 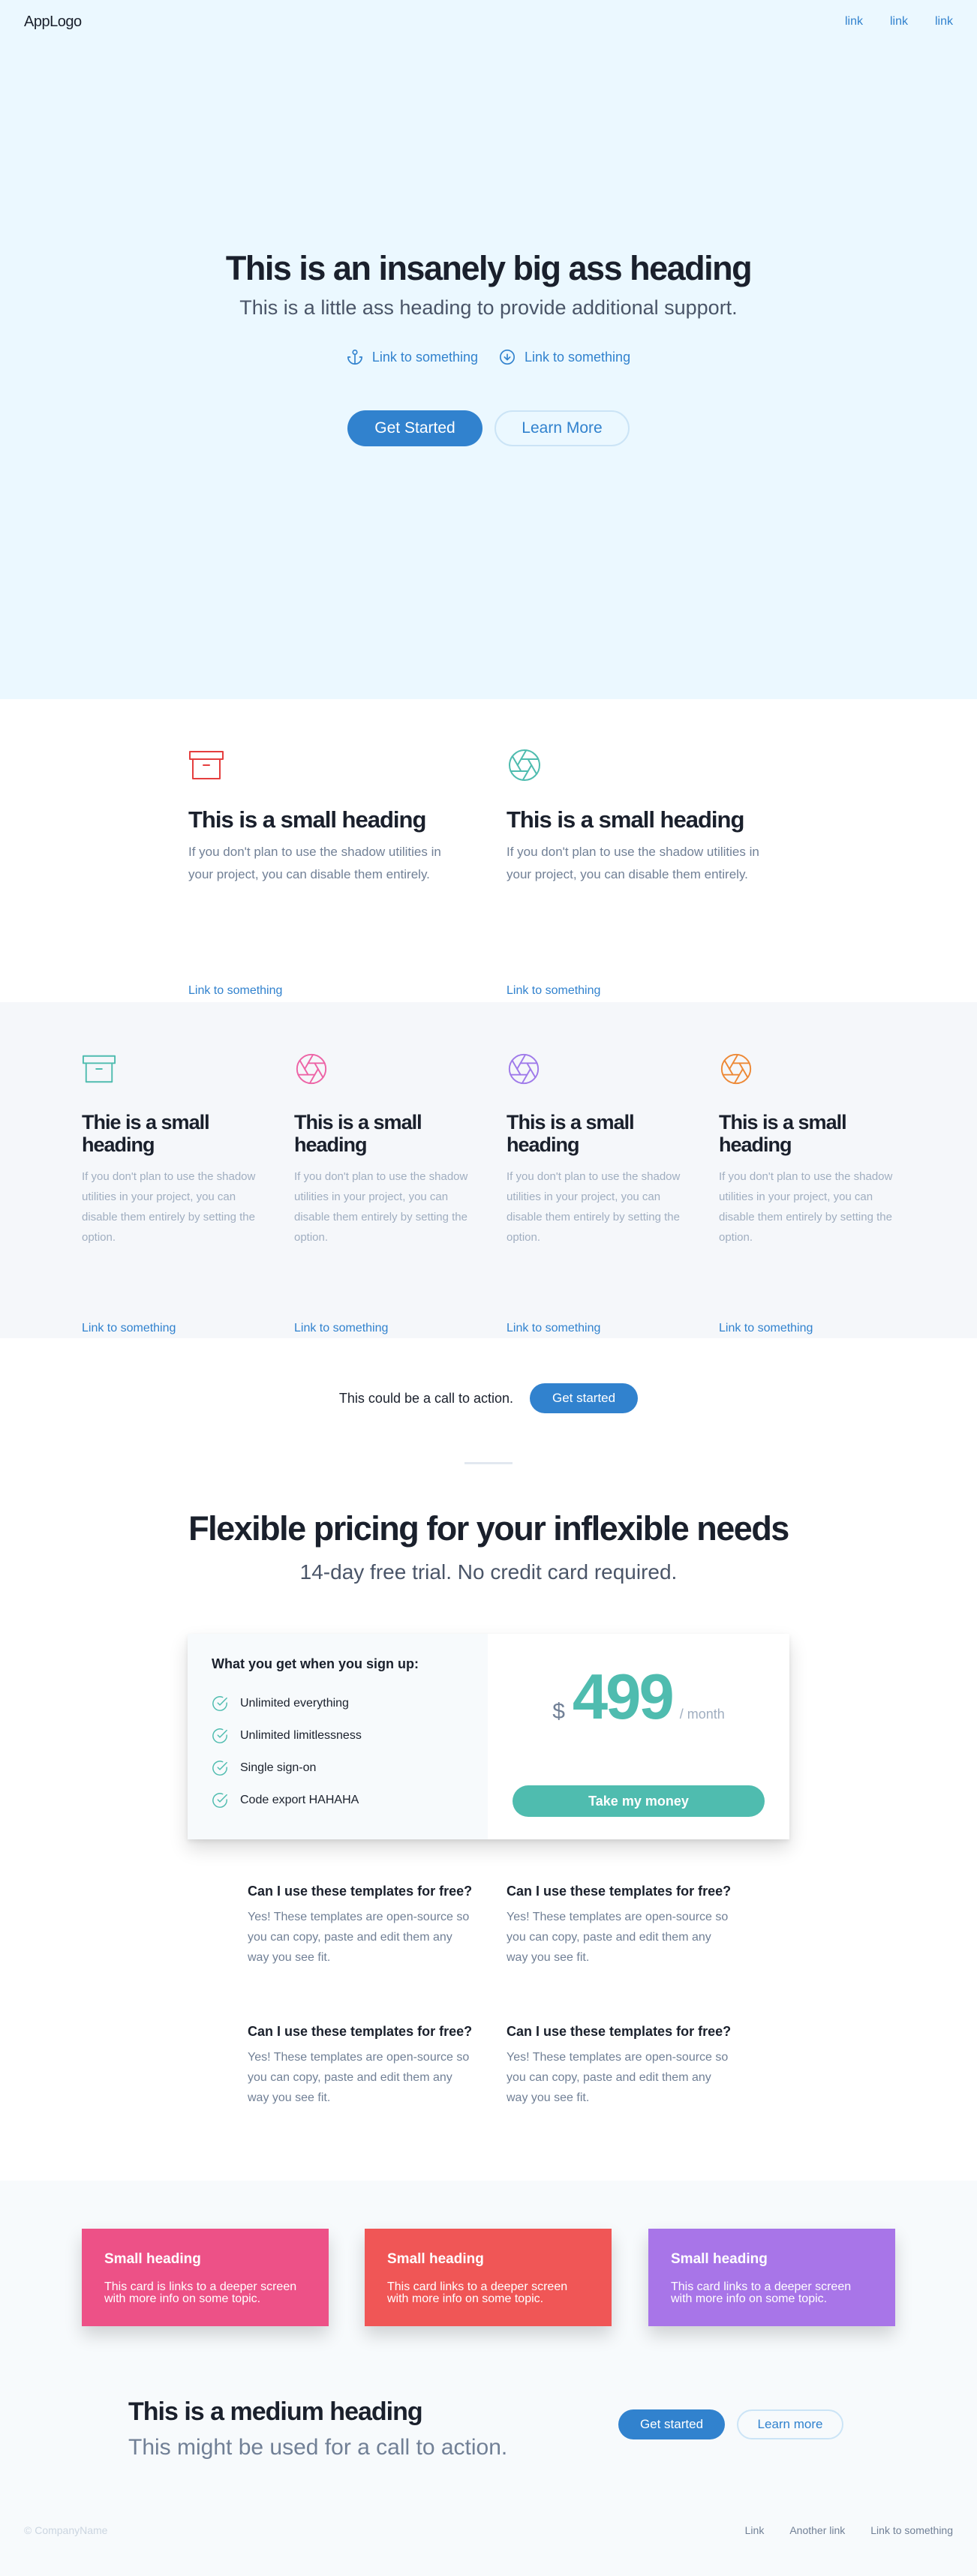 What do you see at coordinates (66, 2530) in the screenshot?
I see `footer-copyright: © CompanyName` at bounding box center [66, 2530].